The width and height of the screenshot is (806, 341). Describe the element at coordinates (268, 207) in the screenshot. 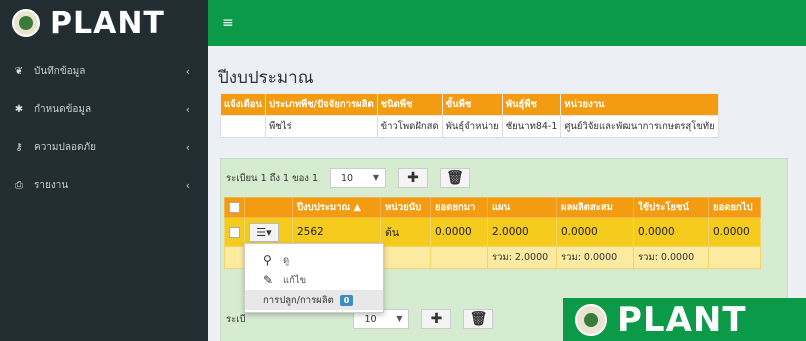

I see `column-header` at that location.